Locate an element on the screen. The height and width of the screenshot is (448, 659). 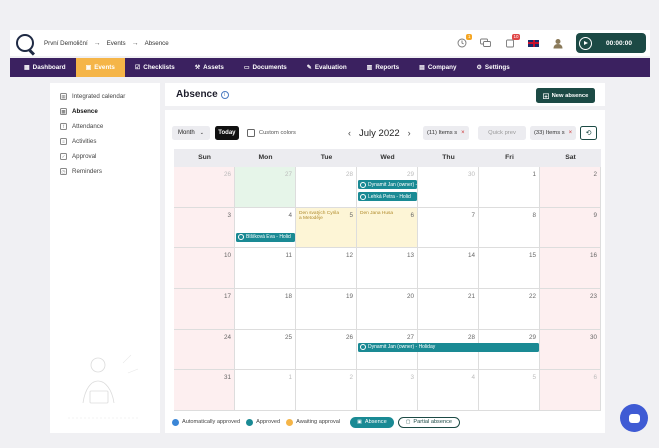
info-icon: i is located at coordinates (224, 94).